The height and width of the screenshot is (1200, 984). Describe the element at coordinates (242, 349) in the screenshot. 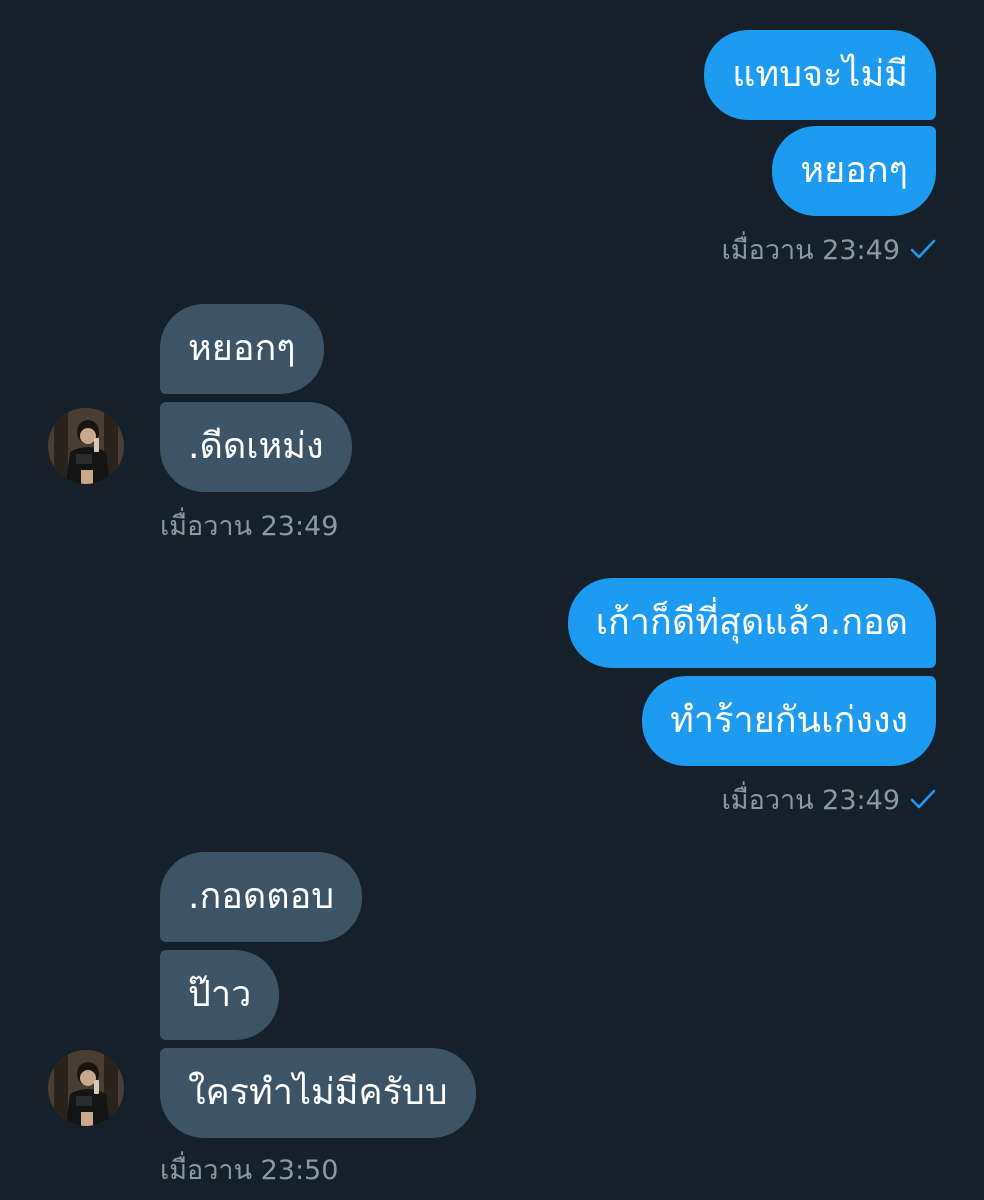

I see `incoming-message: หยอกๆ` at that location.